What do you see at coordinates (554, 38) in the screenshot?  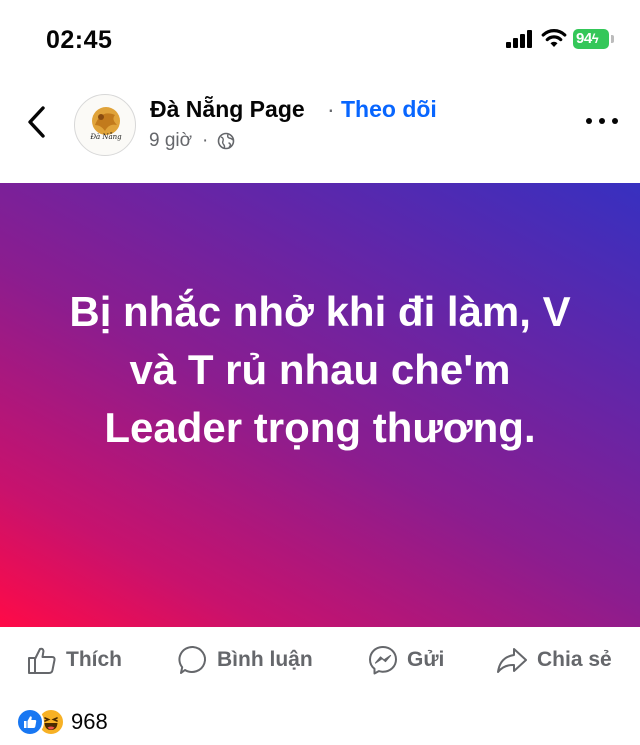 I see `wifi-icon` at bounding box center [554, 38].